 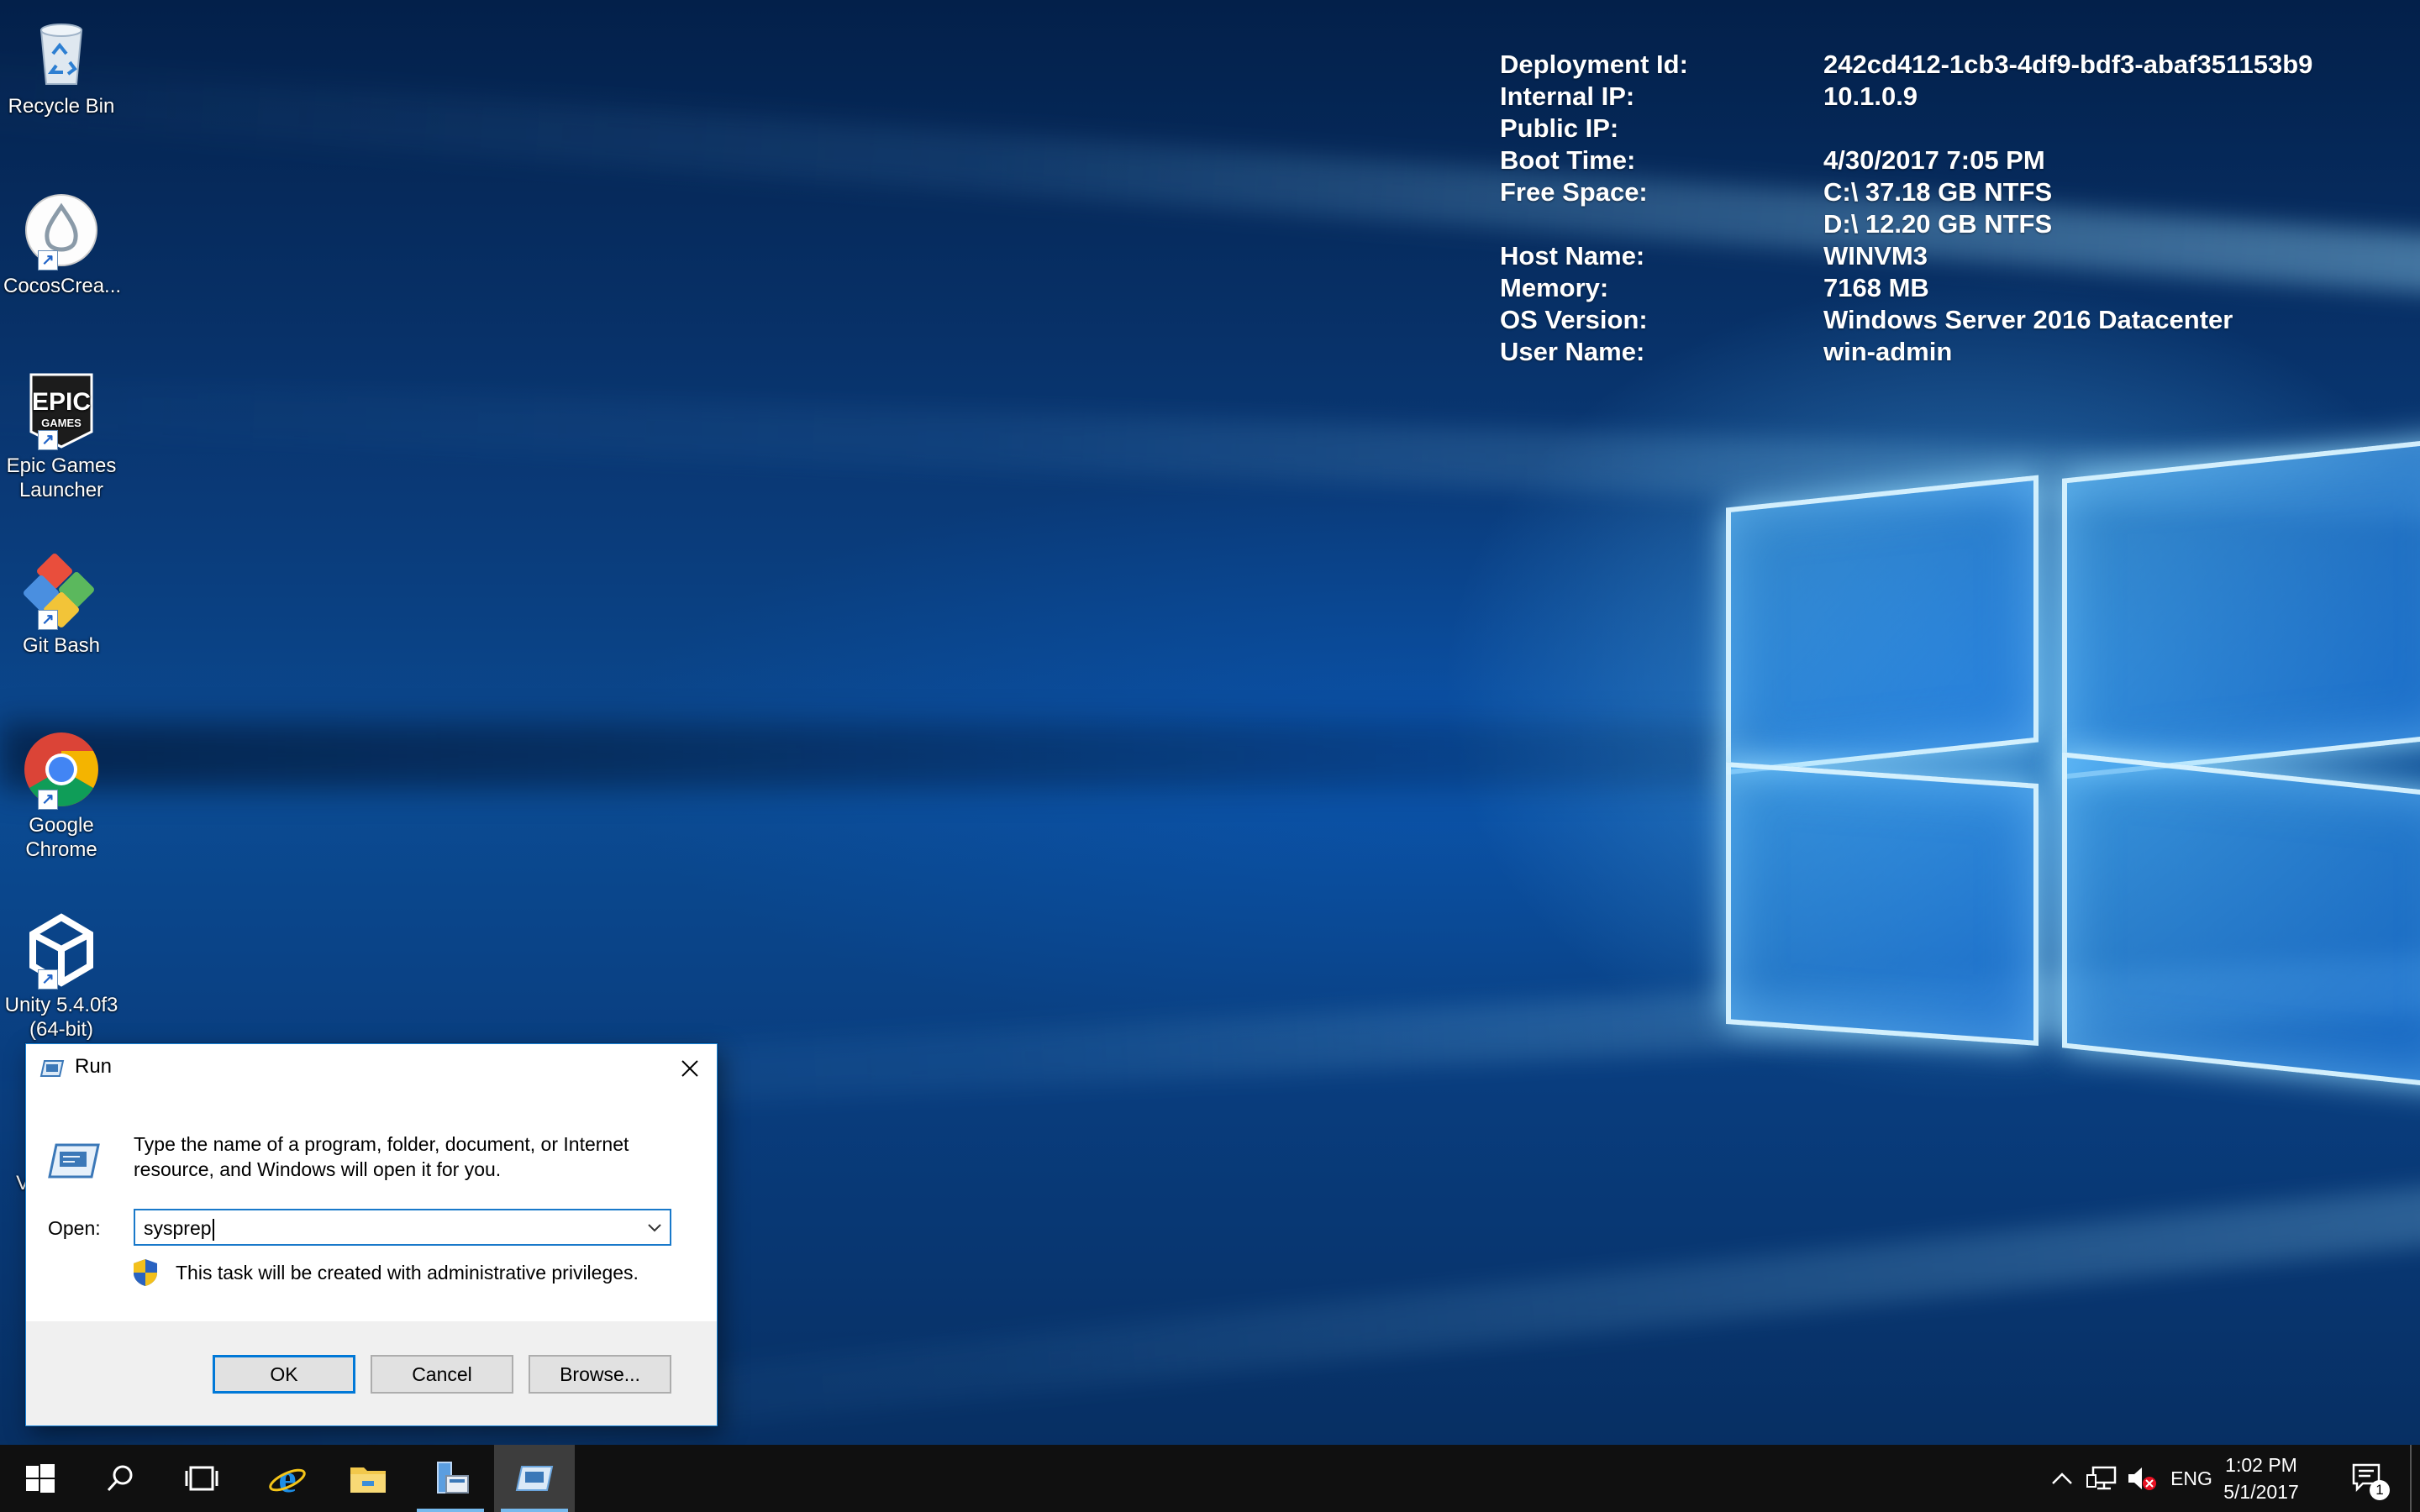 I want to click on open-input-text: sysprep, so click(x=178, y=1228).